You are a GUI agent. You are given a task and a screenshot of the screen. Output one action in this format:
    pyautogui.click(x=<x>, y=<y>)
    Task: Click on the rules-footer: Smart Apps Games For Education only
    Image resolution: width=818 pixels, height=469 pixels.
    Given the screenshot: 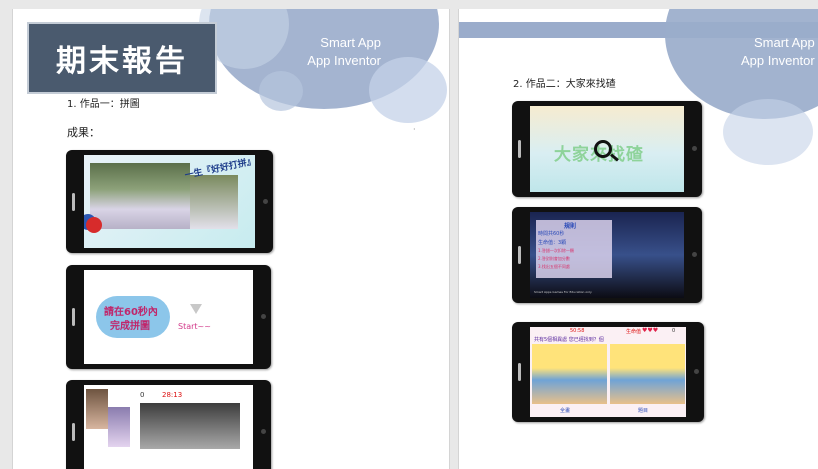 What is the action you would take?
    pyautogui.click(x=563, y=292)
    